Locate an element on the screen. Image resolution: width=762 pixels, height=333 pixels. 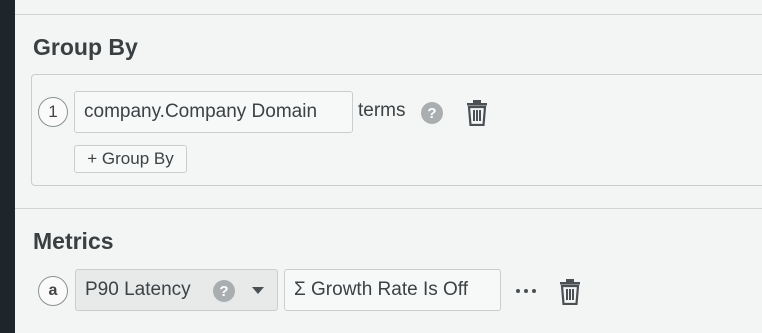
group-by-type-label: terms is located at coordinates (382, 110).